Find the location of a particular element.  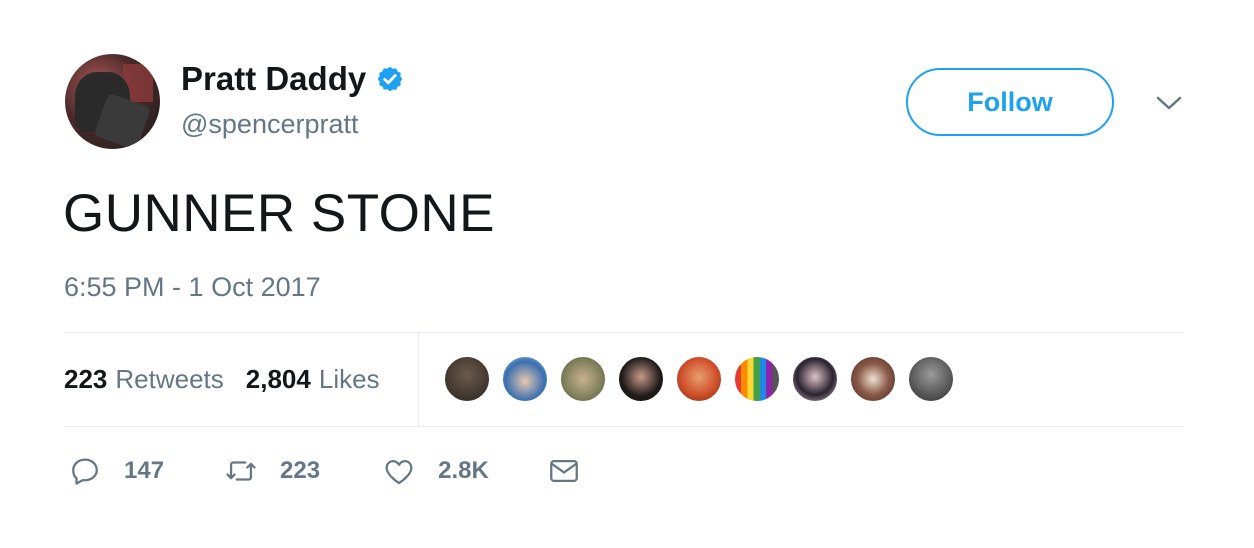

heart-icon is located at coordinates (399, 472).